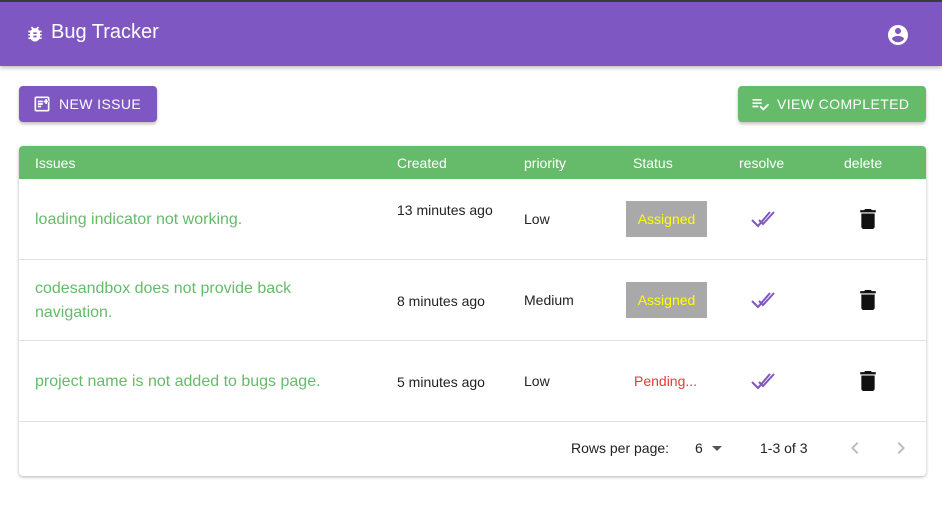 This screenshot has width=942, height=530. Describe the element at coordinates (42, 104) in the screenshot. I see `note-add-icon` at that location.